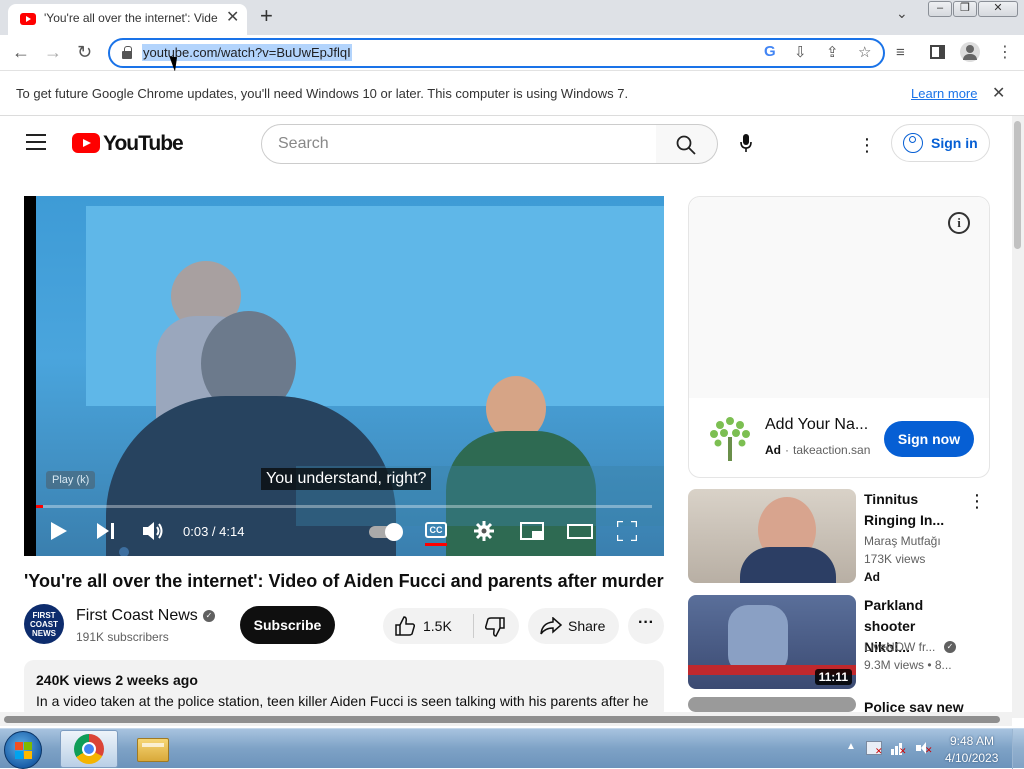 Image resolution: width=1024 pixels, height=769 pixels. I want to click on recommendation-channel: Maraş Mutfağı, so click(902, 541).